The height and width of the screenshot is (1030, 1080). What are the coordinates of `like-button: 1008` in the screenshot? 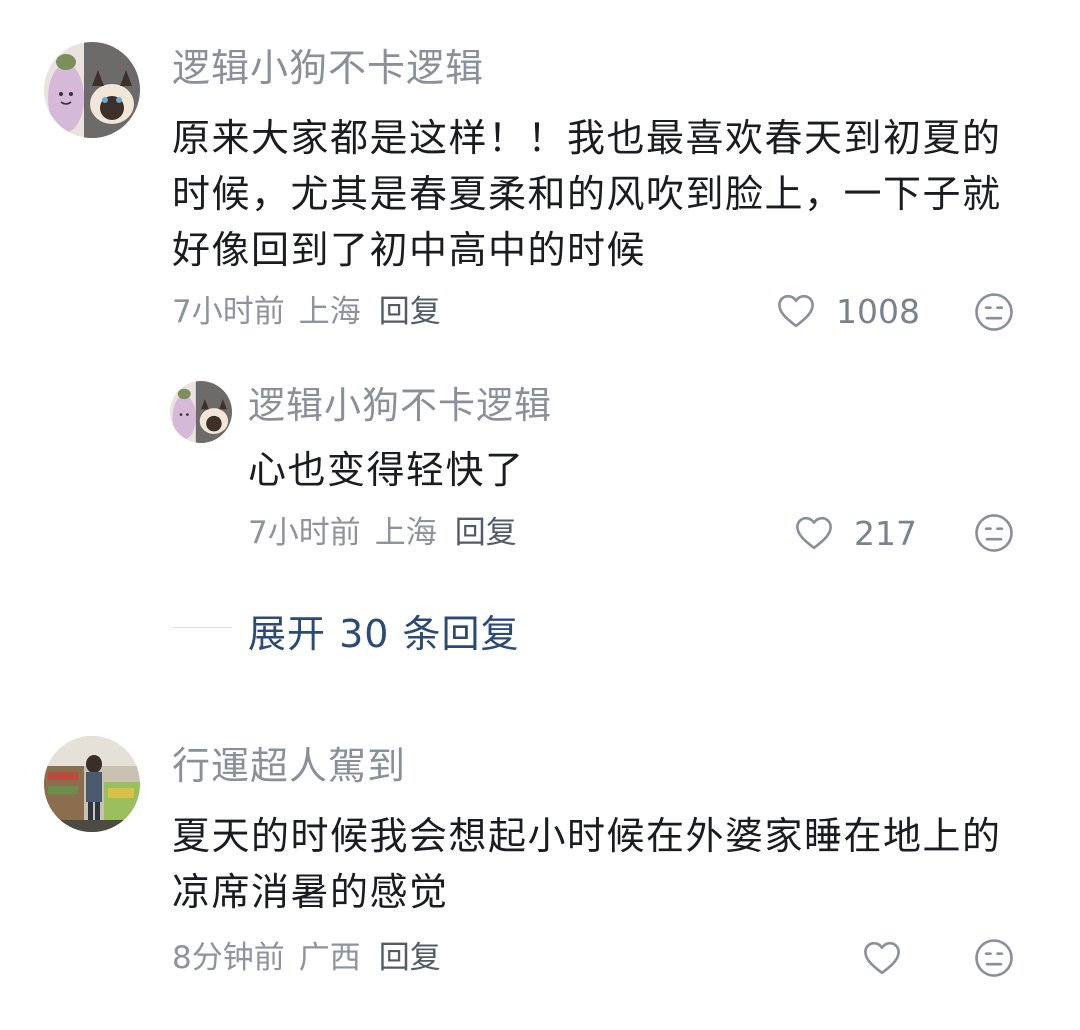 It's located at (847, 311).